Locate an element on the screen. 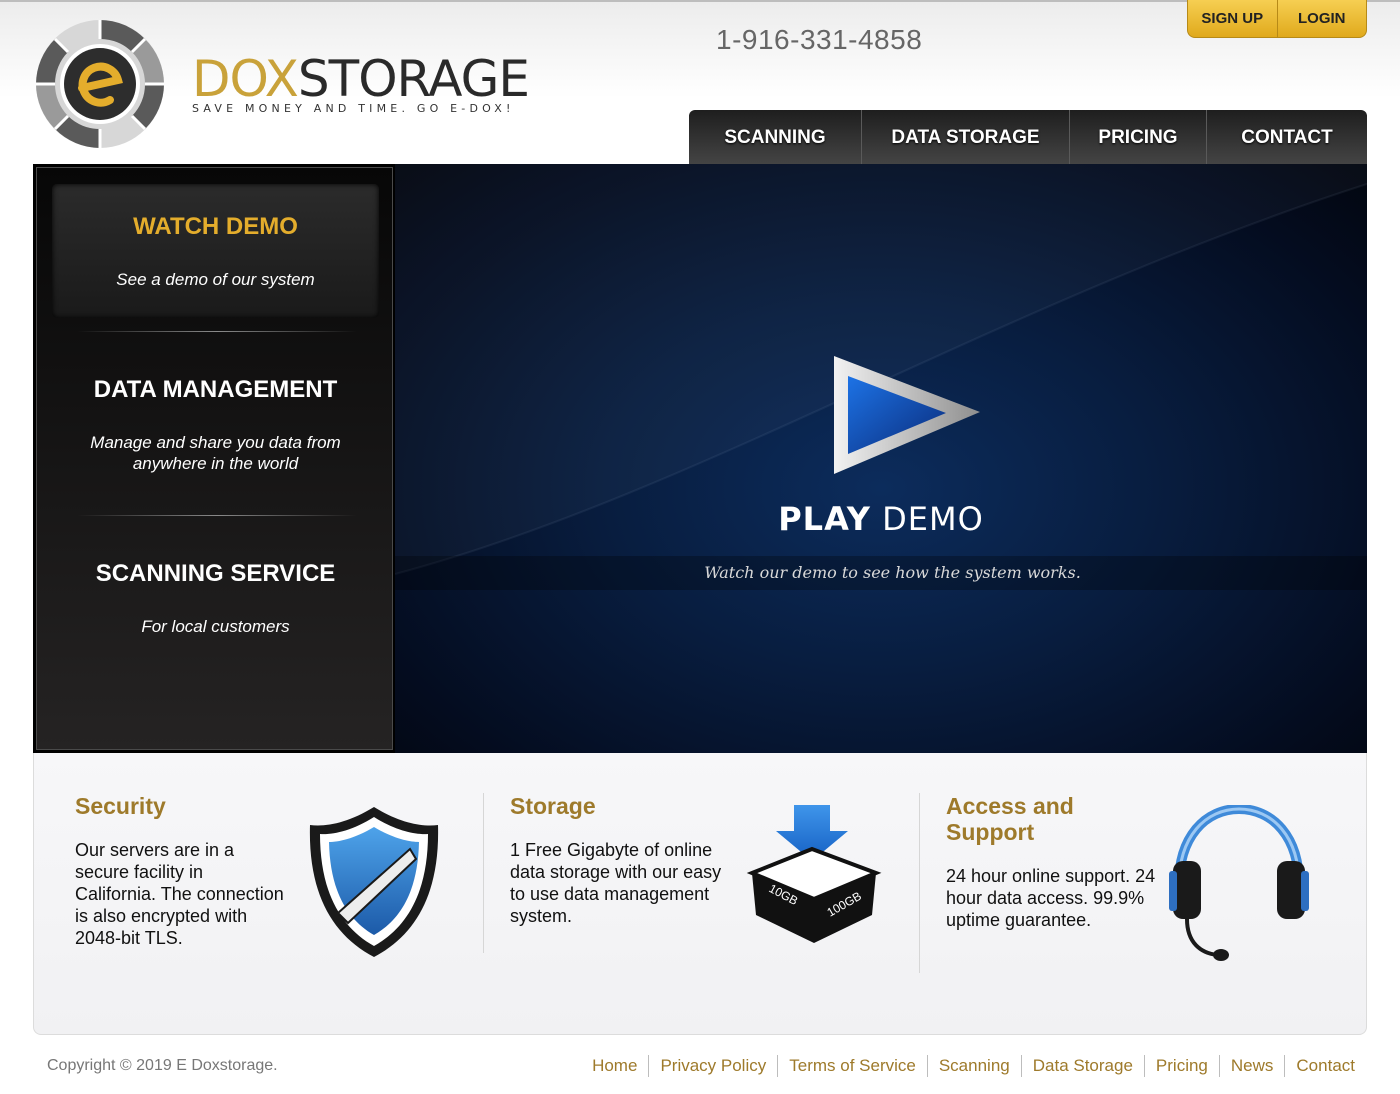  nav-scanning: SCANNING is located at coordinates (775, 137).